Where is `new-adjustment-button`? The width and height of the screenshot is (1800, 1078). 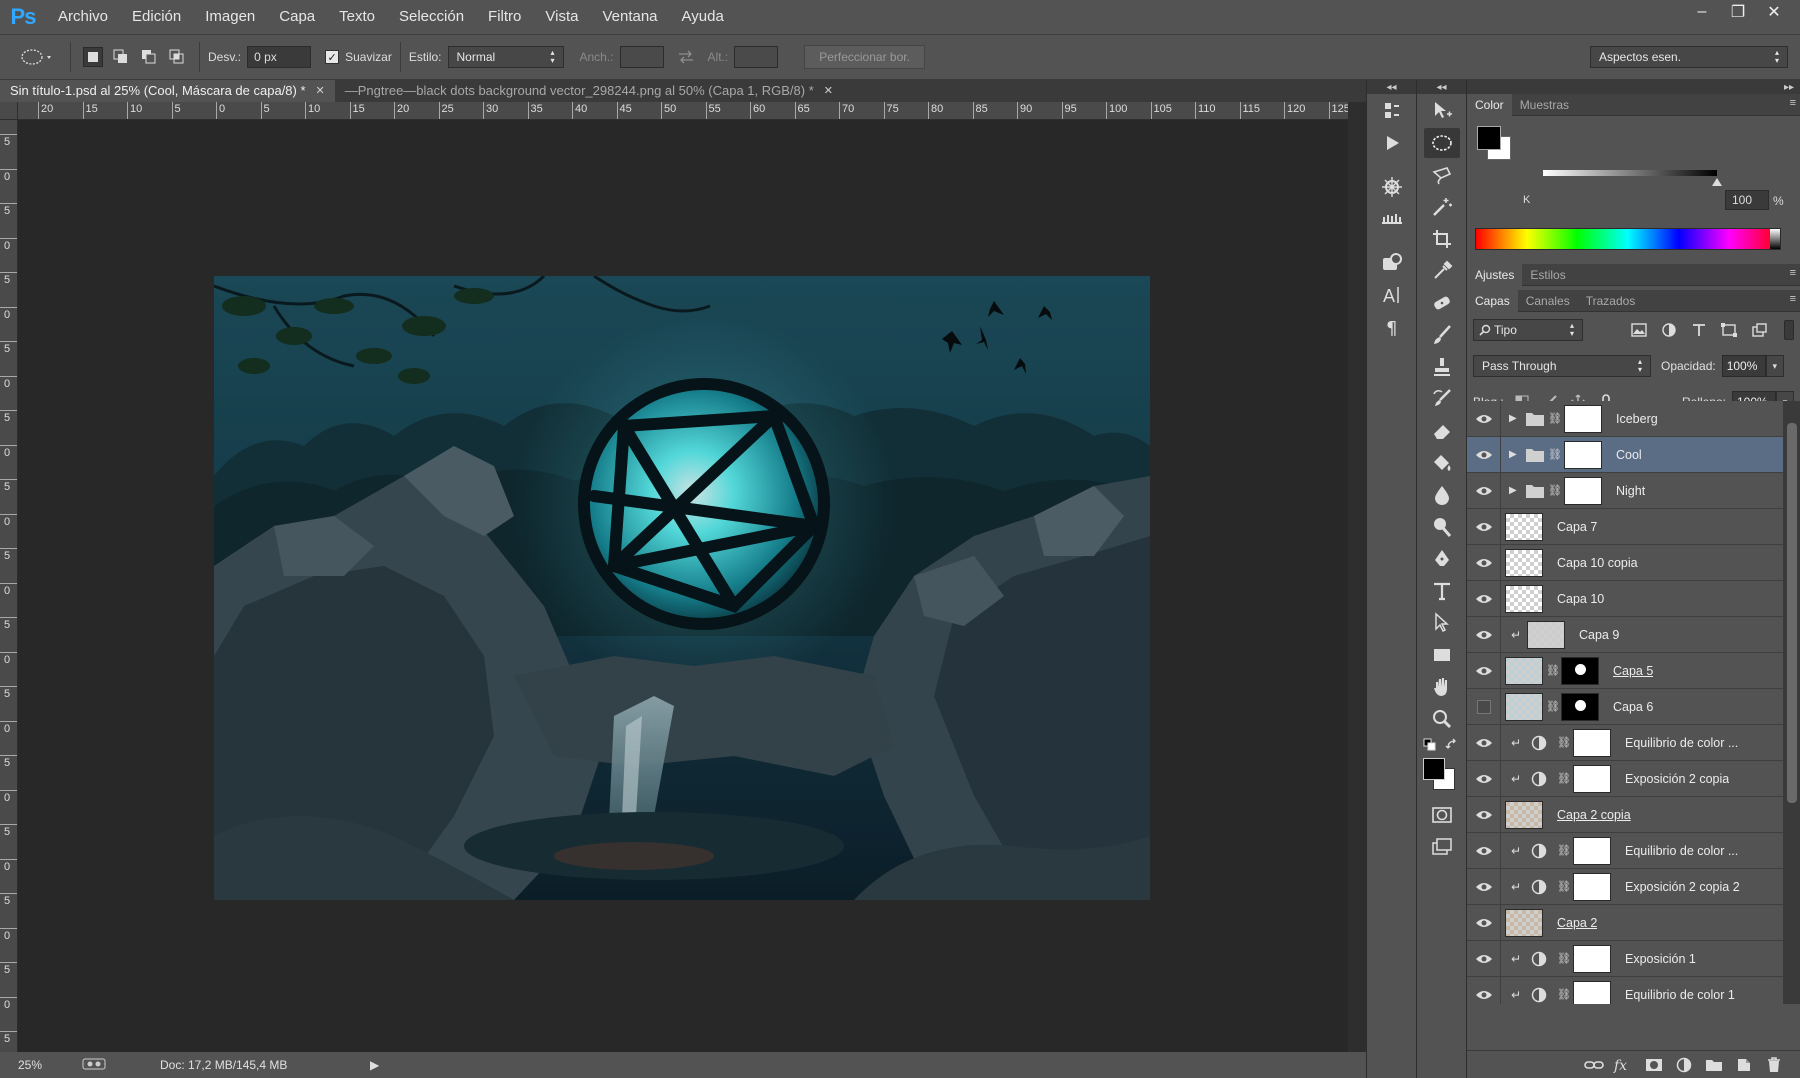
new-adjustment-button is located at coordinates (1684, 1065).